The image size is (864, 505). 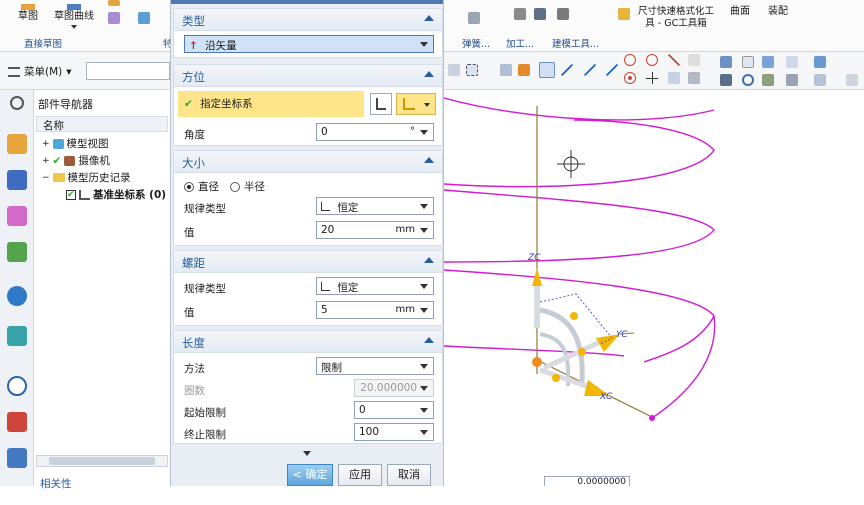 I want to click on orientation-section-header: 方位, so click(x=308, y=76).